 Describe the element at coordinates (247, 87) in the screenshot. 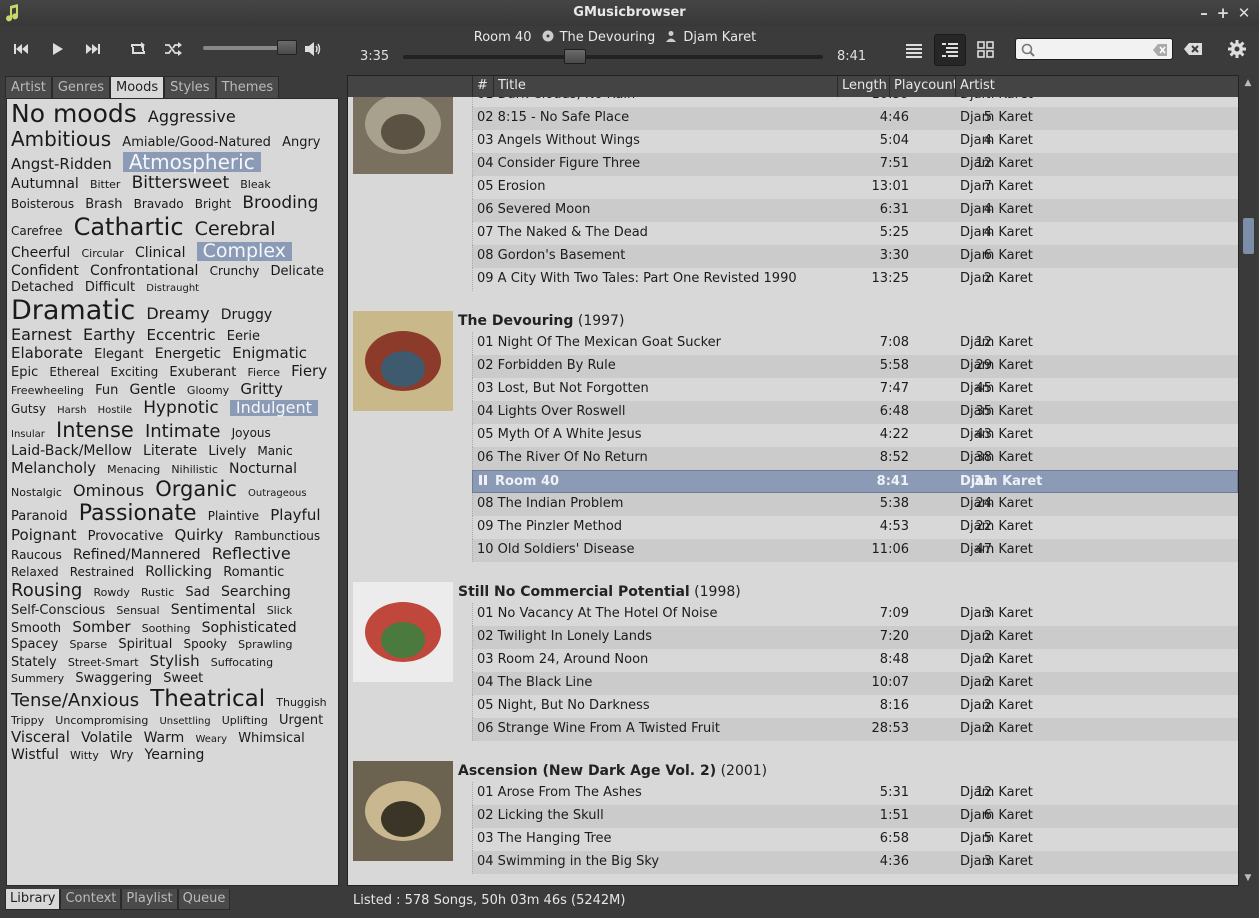

I see `tab-themes: Themes` at that location.